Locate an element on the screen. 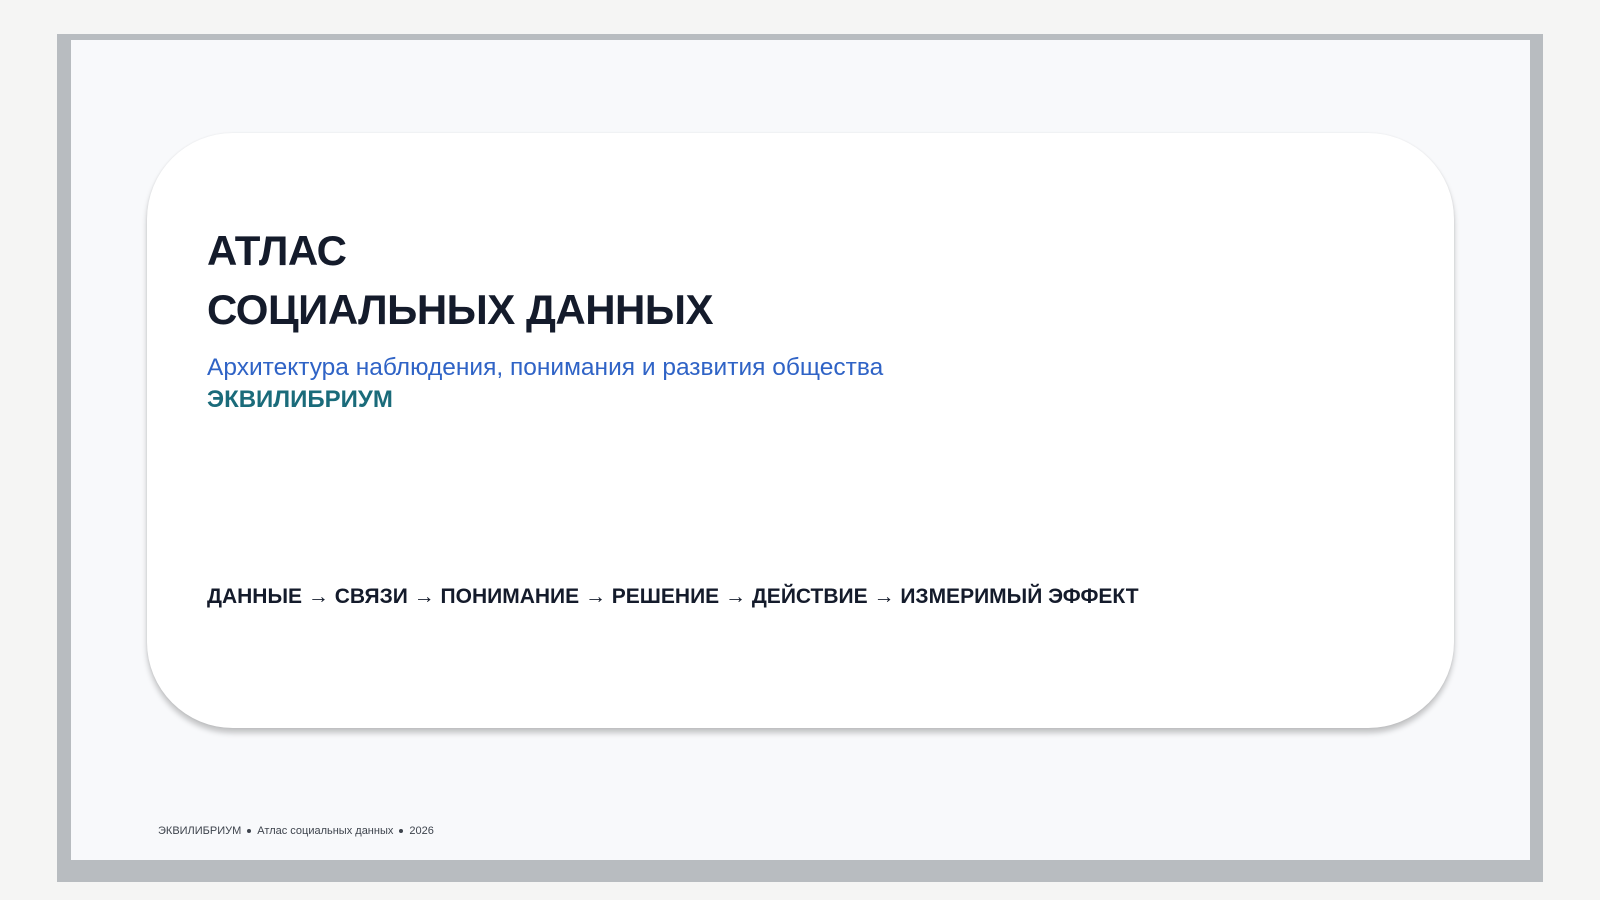 The height and width of the screenshot is (900, 1600). title-line-1: АТЛАС is located at coordinates (277, 250).